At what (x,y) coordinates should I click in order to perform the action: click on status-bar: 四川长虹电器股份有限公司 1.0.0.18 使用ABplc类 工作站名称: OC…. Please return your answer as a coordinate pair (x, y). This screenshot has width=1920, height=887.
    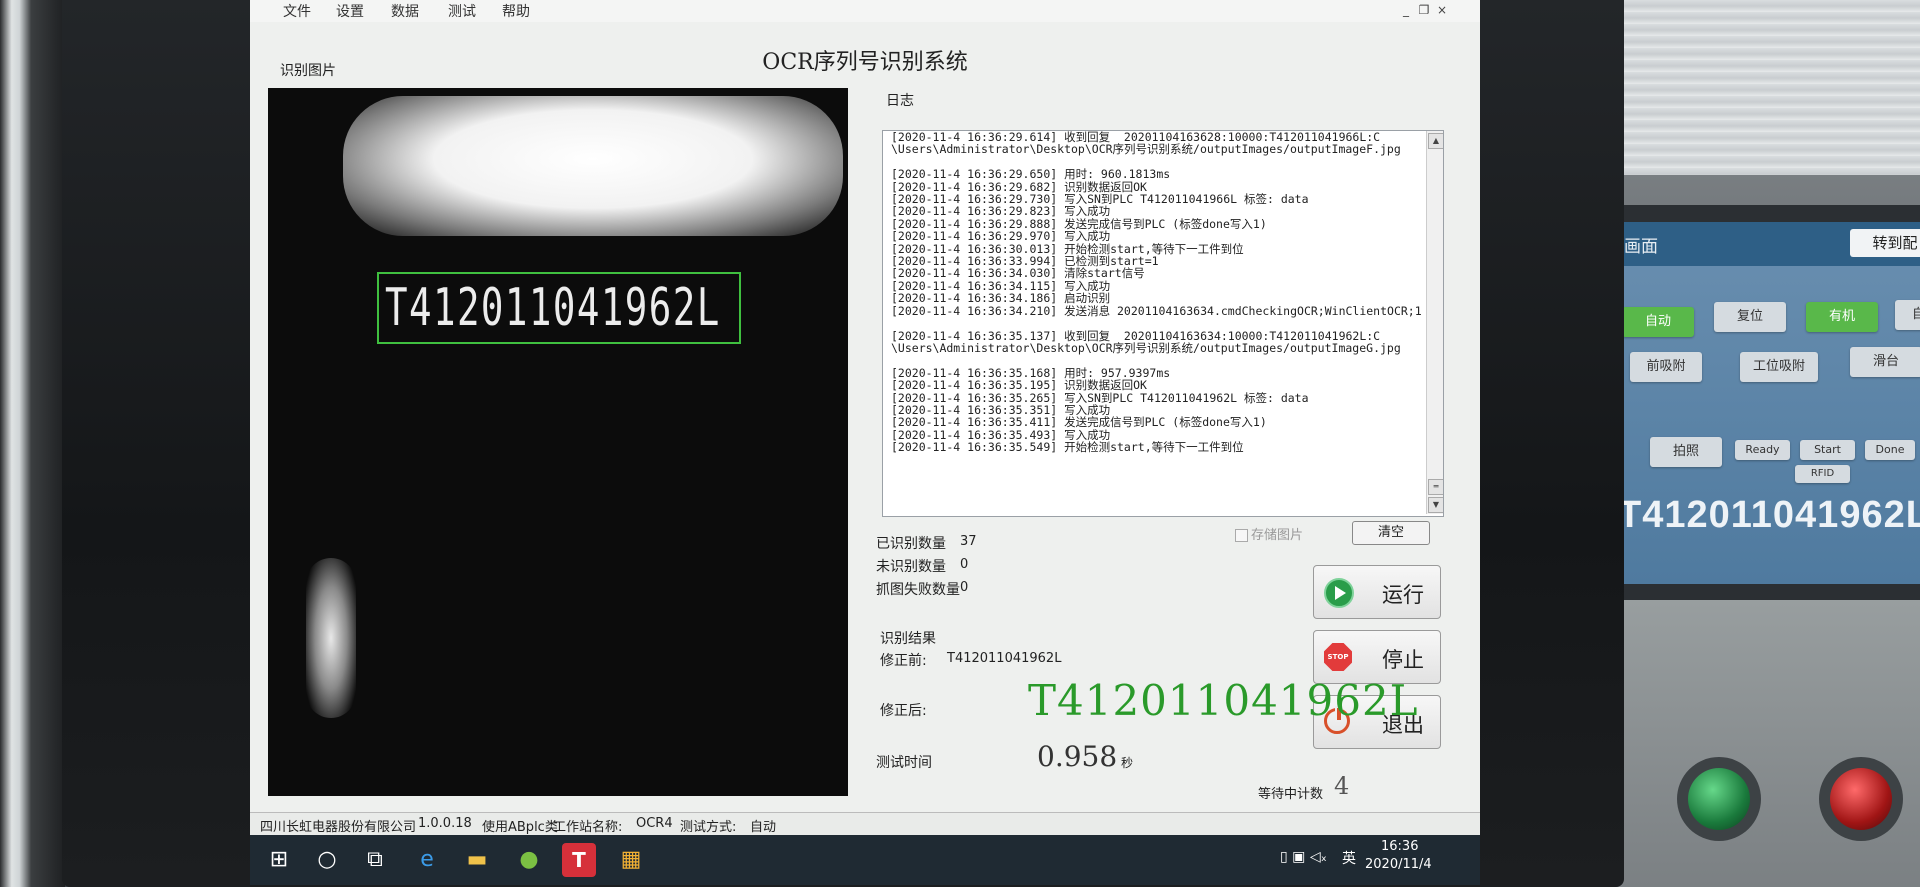
    Looking at the image, I should click on (865, 824).